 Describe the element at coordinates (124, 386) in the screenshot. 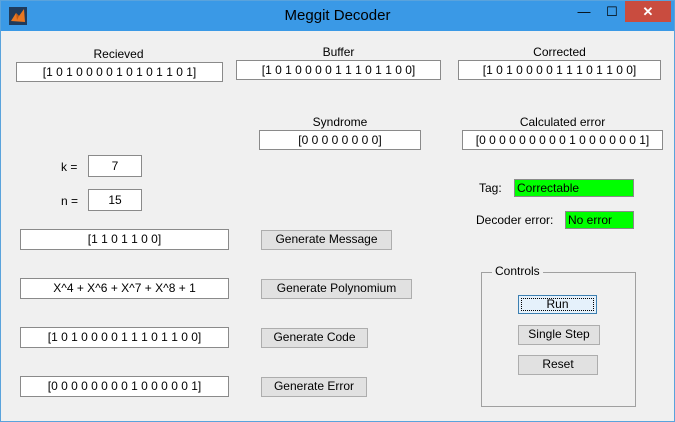

I see `error-field: [0 0 0 0 0 0 0 0 1 0 0 0 0 0 1]` at that location.